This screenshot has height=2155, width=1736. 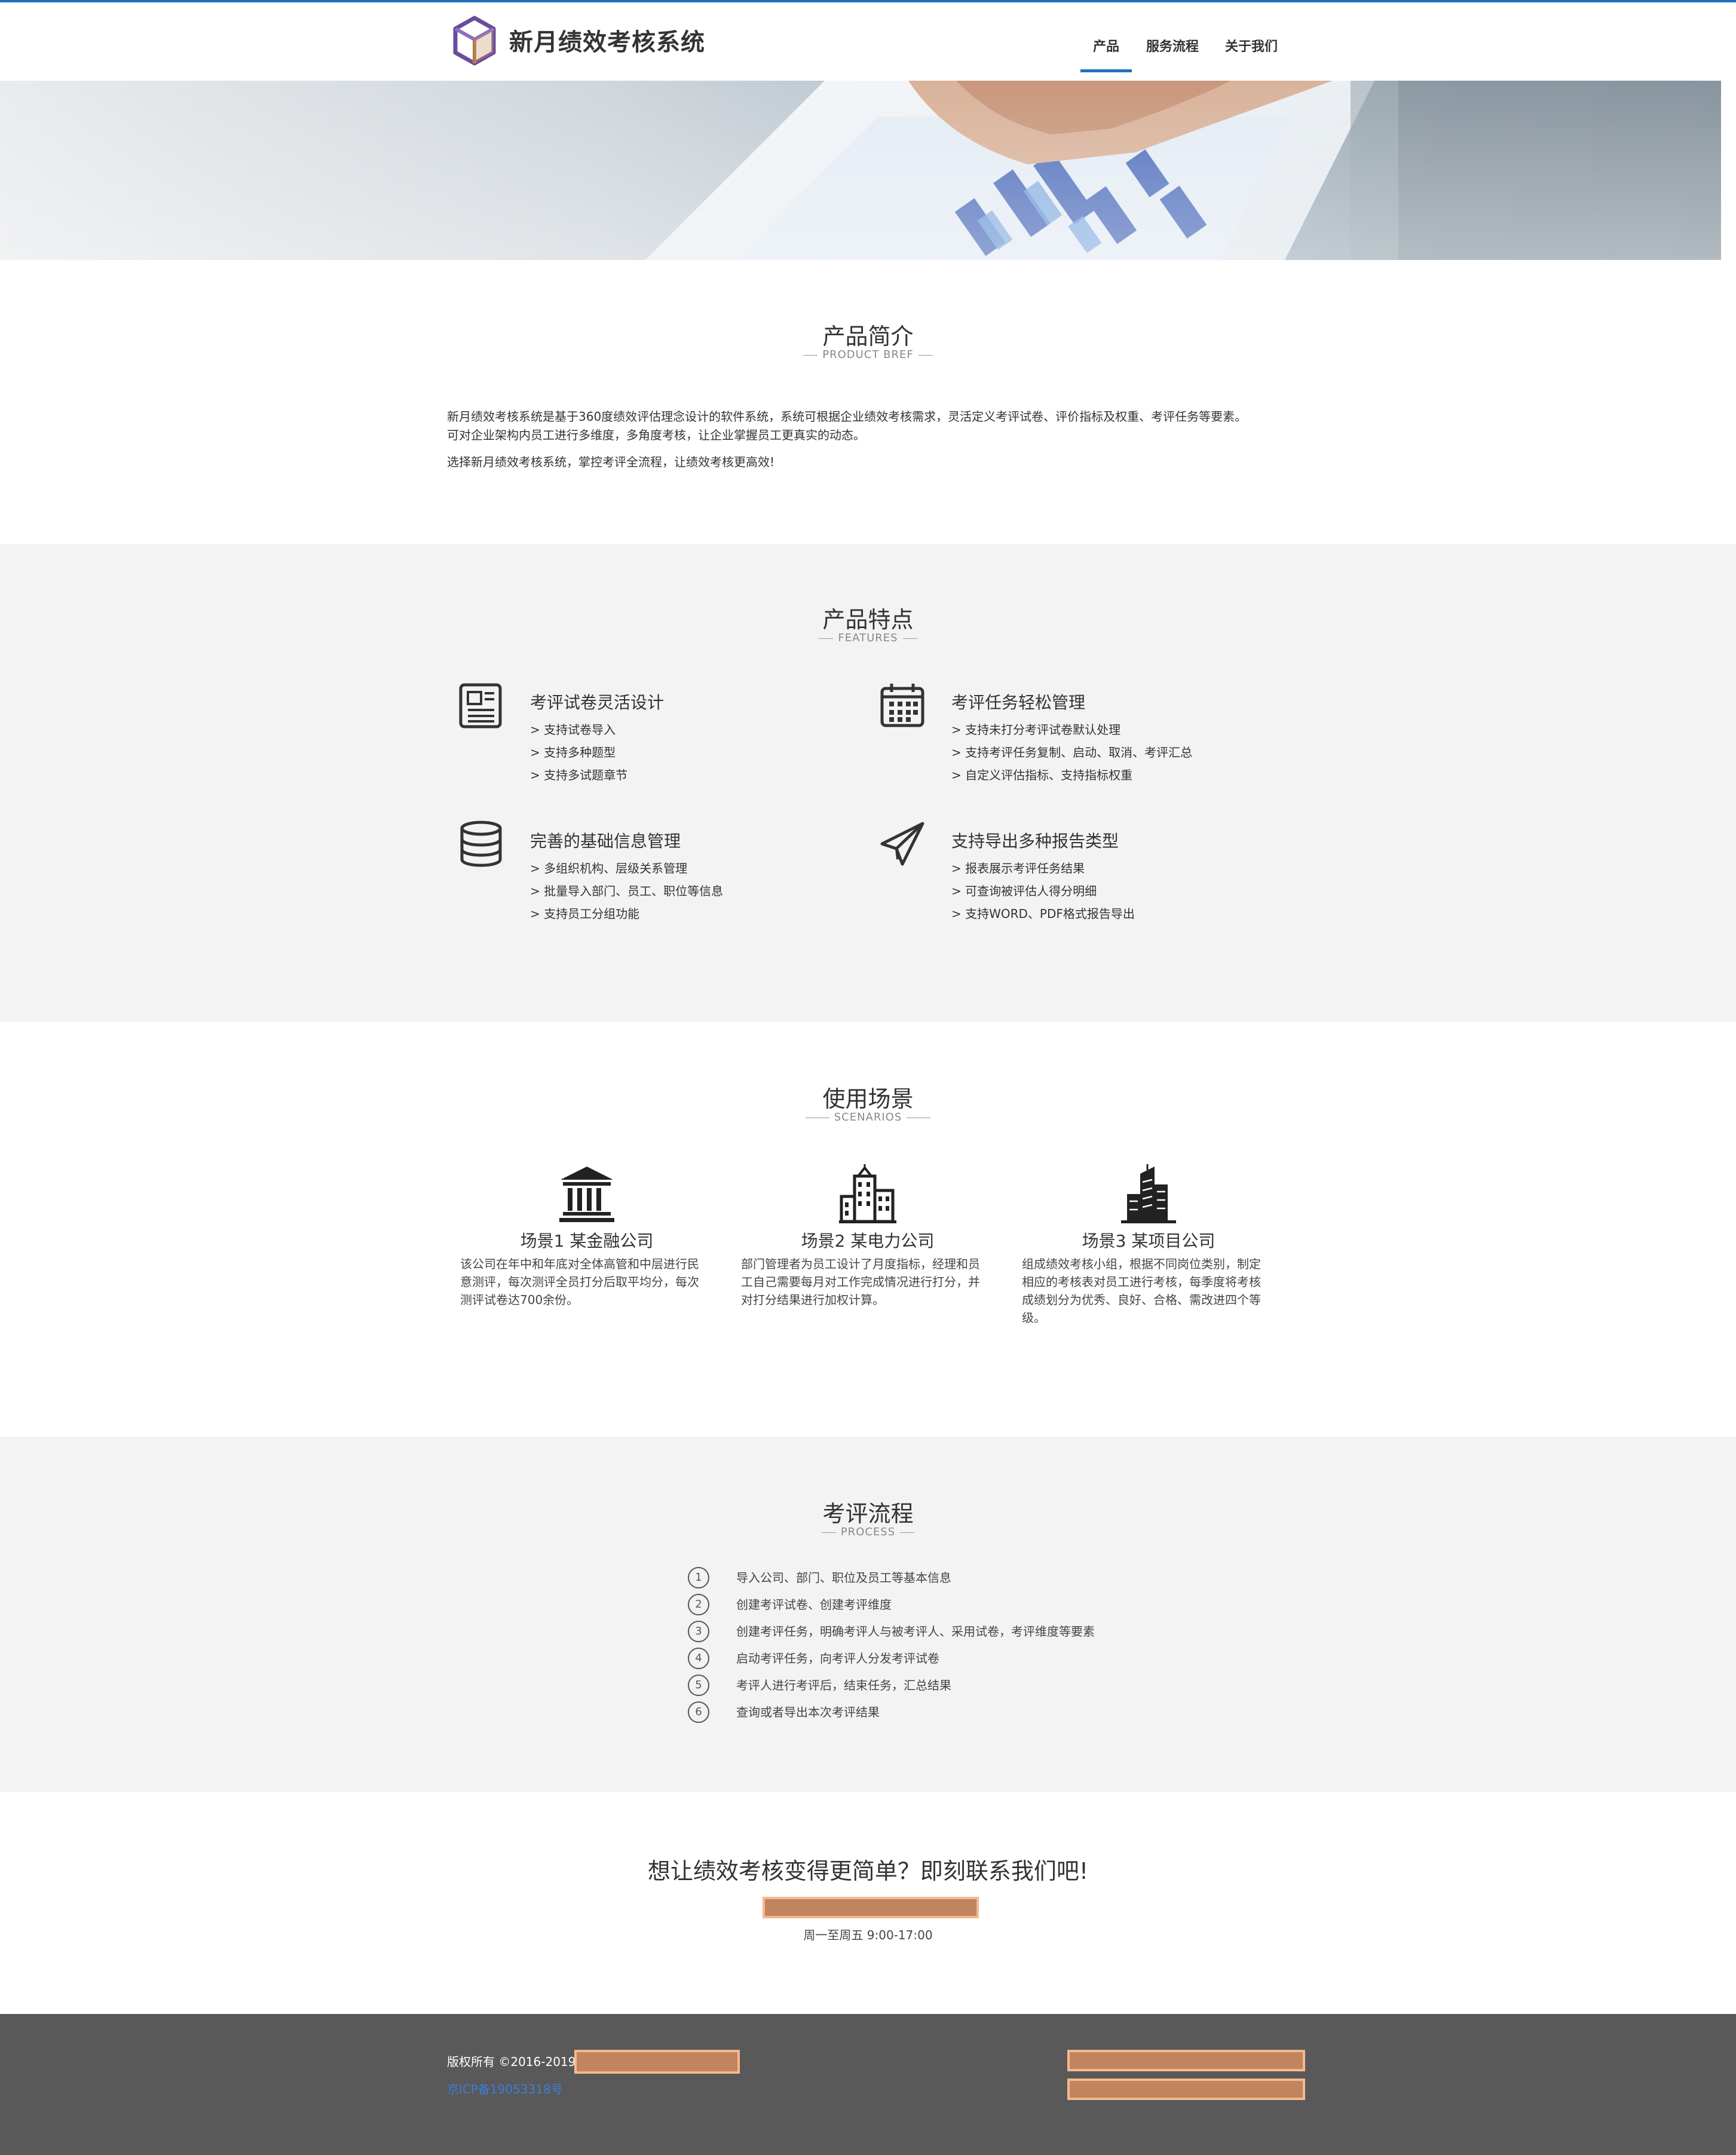 What do you see at coordinates (868, 620) in the screenshot?
I see `features-title: 产品特点` at bounding box center [868, 620].